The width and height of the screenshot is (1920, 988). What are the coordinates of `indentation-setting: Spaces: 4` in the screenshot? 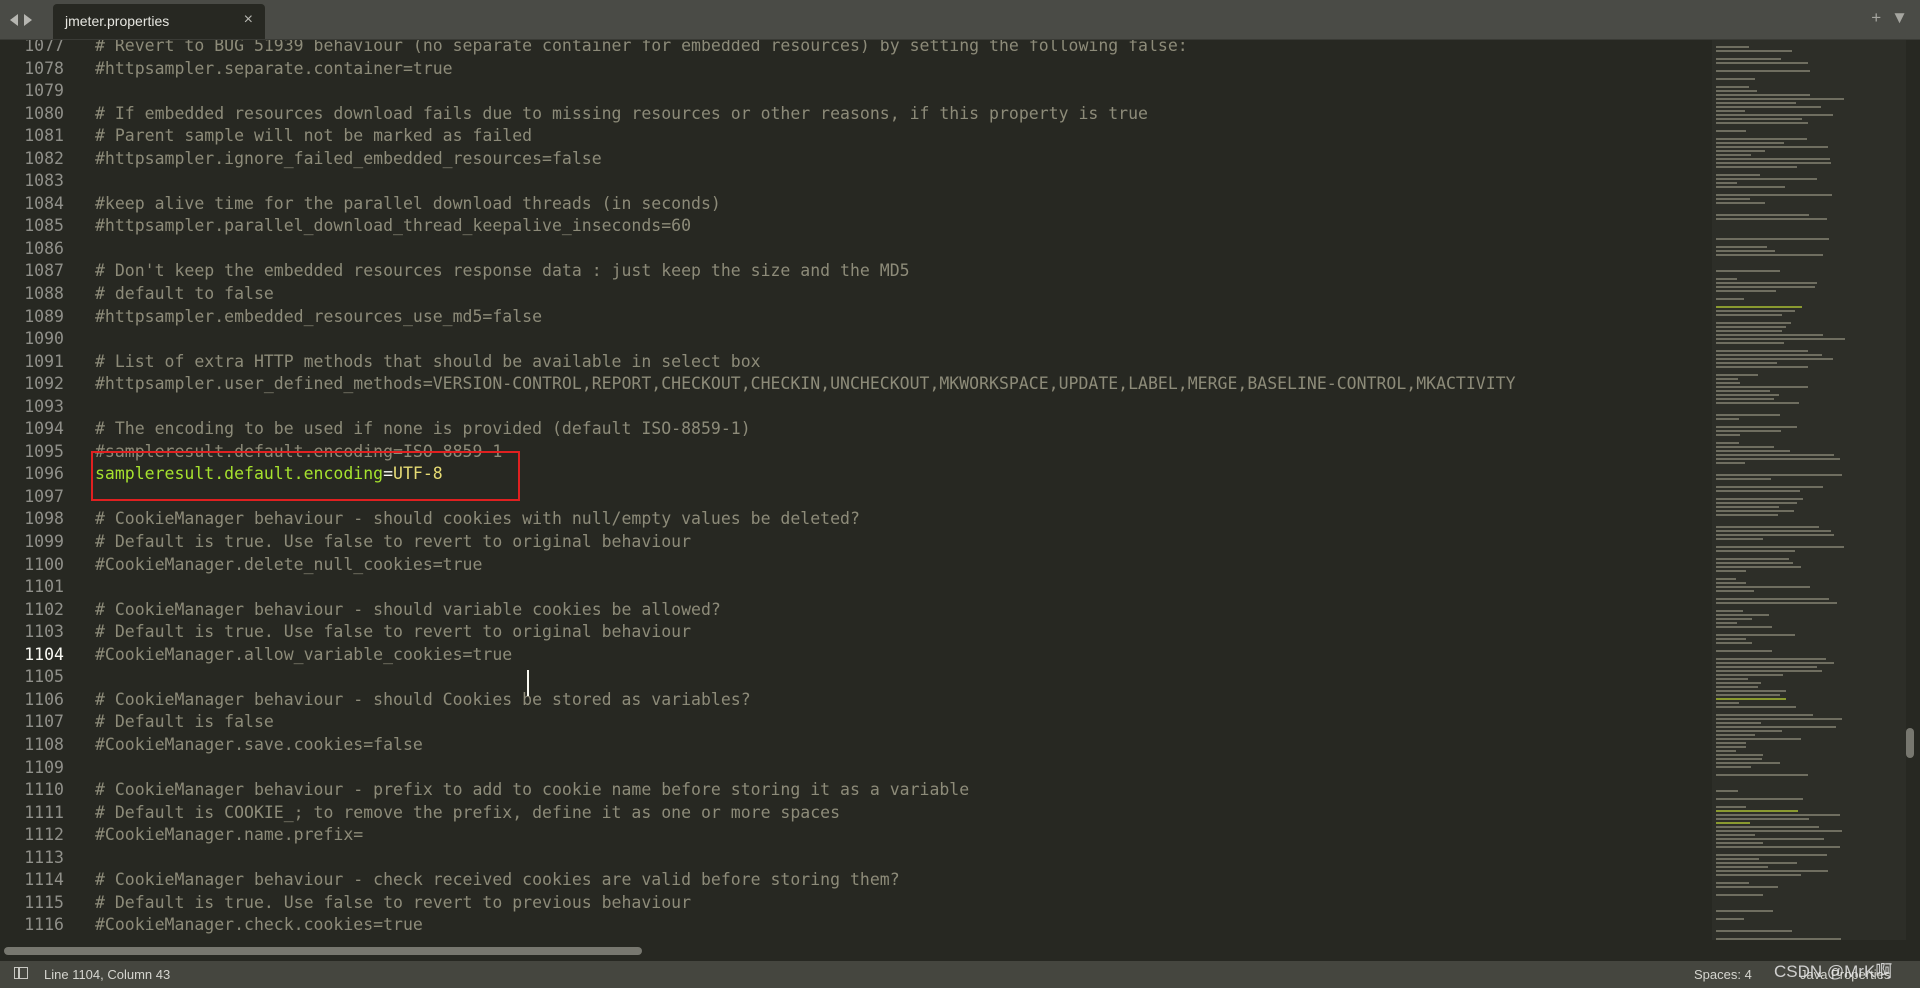 It's located at (1723, 974).